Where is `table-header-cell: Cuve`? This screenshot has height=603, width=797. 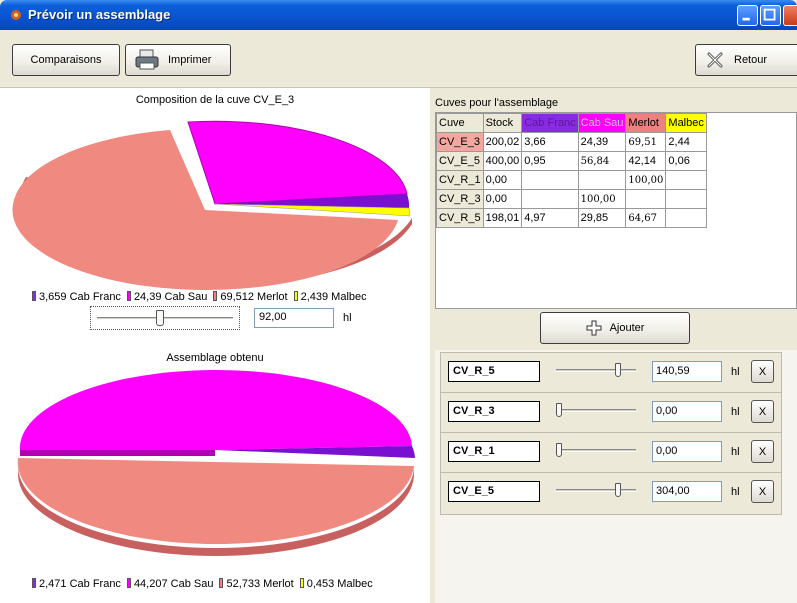
table-header-cell: Cuve is located at coordinates (460, 123).